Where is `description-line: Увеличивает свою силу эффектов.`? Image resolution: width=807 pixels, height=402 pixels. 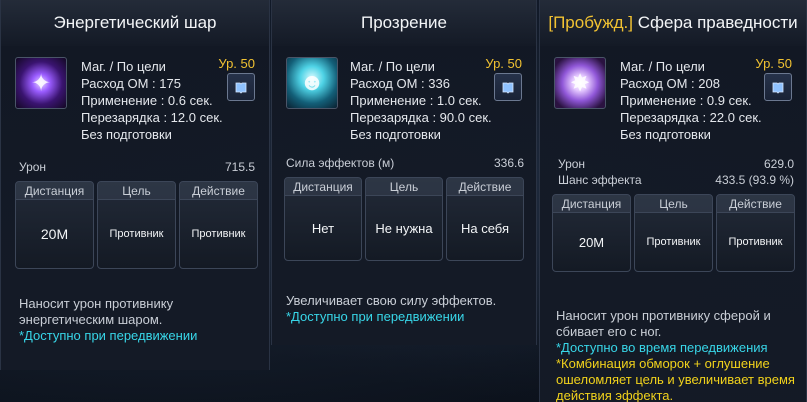
description-line: Увеличивает свою силу эффектов. is located at coordinates (391, 300).